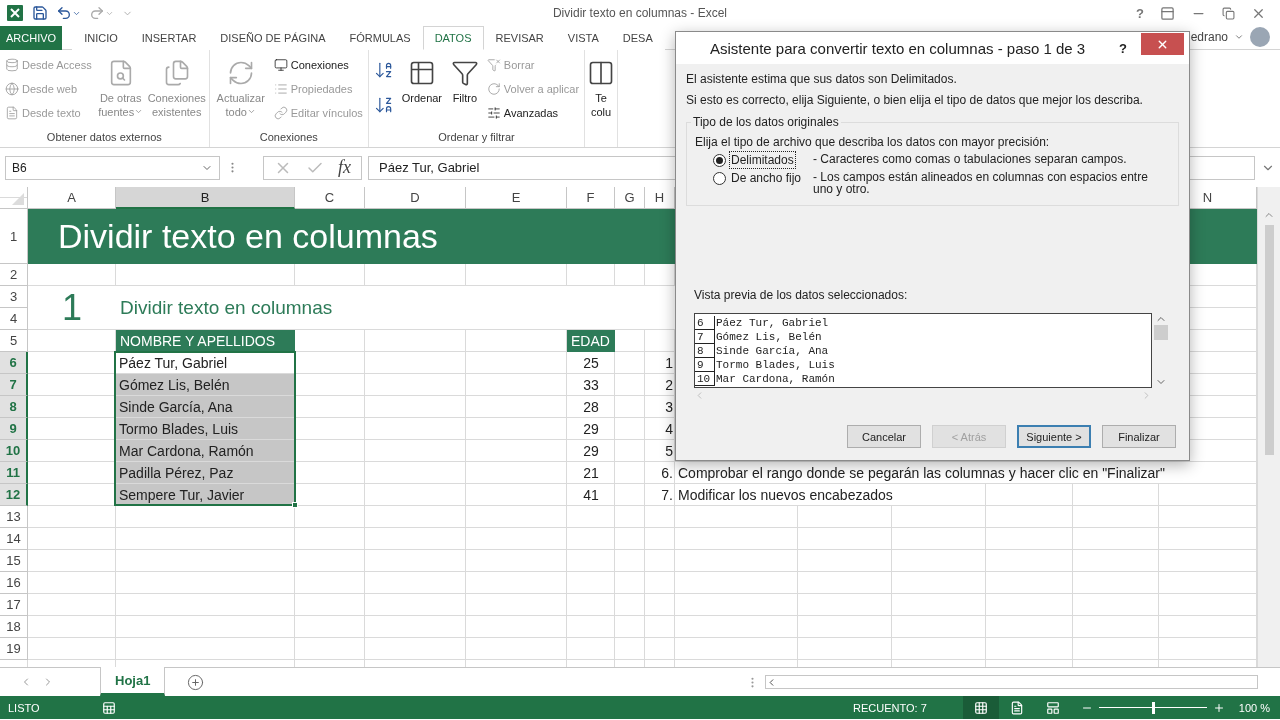 The width and height of the screenshot is (1280, 720). Describe the element at coordinates (970, 159) in the screenshot. I see `option-description: - Caracteres como comas o tabulaciones separan campos.` at that location.